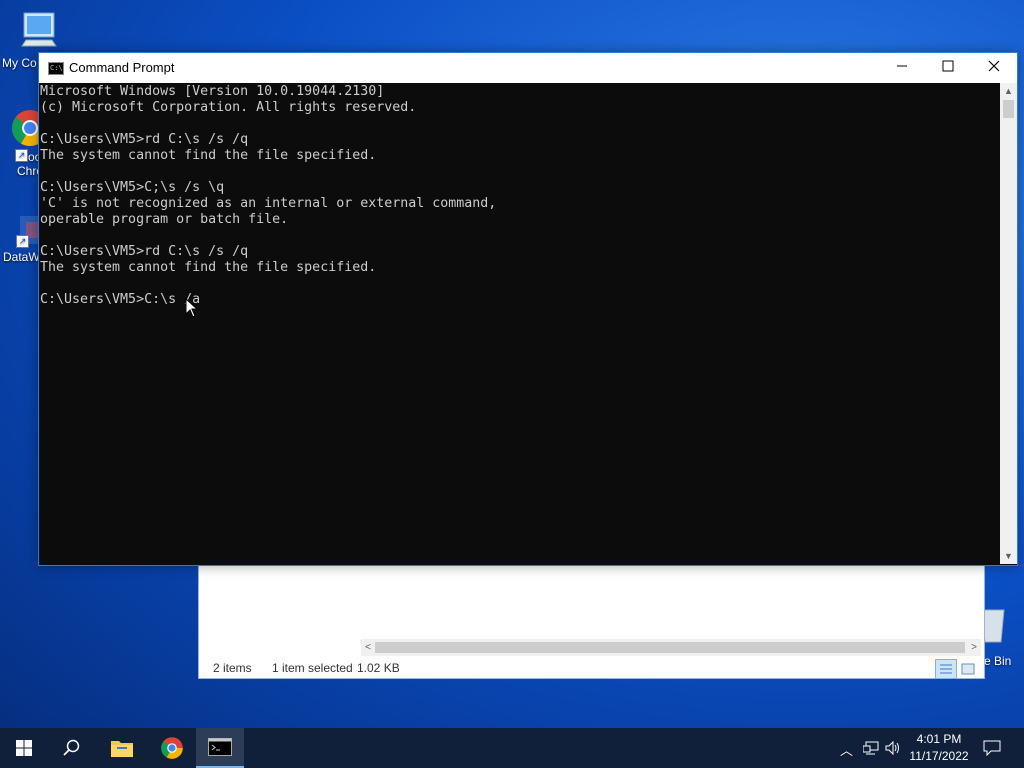 Image resolution: width=1024 pixels, height=768 pixels. I want to click on status-bar: 2 items 1 item selected 1.02 KB, so click(591, 668).